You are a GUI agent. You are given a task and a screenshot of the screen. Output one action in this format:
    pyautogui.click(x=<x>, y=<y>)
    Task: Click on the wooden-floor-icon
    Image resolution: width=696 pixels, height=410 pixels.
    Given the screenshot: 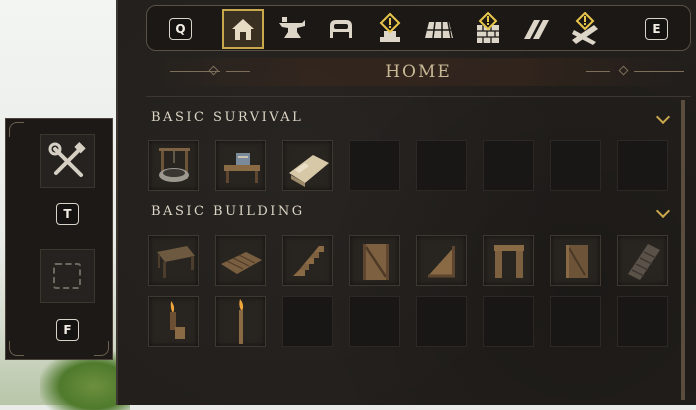 What is the action you would take?
    pyautogui.click(x=241, y=263)
    